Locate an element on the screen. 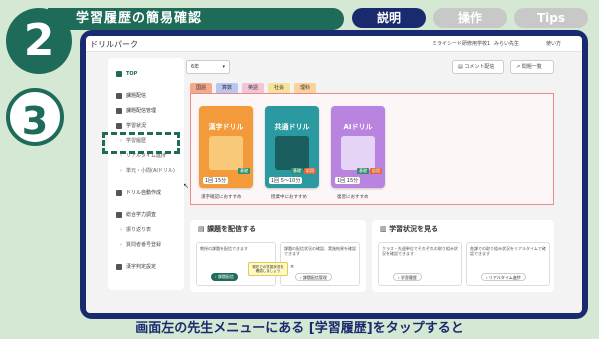 This screenshot has width=599, height=339. sidebar-item-label: ドリル自動作成 is located at coordinates (144, 193).